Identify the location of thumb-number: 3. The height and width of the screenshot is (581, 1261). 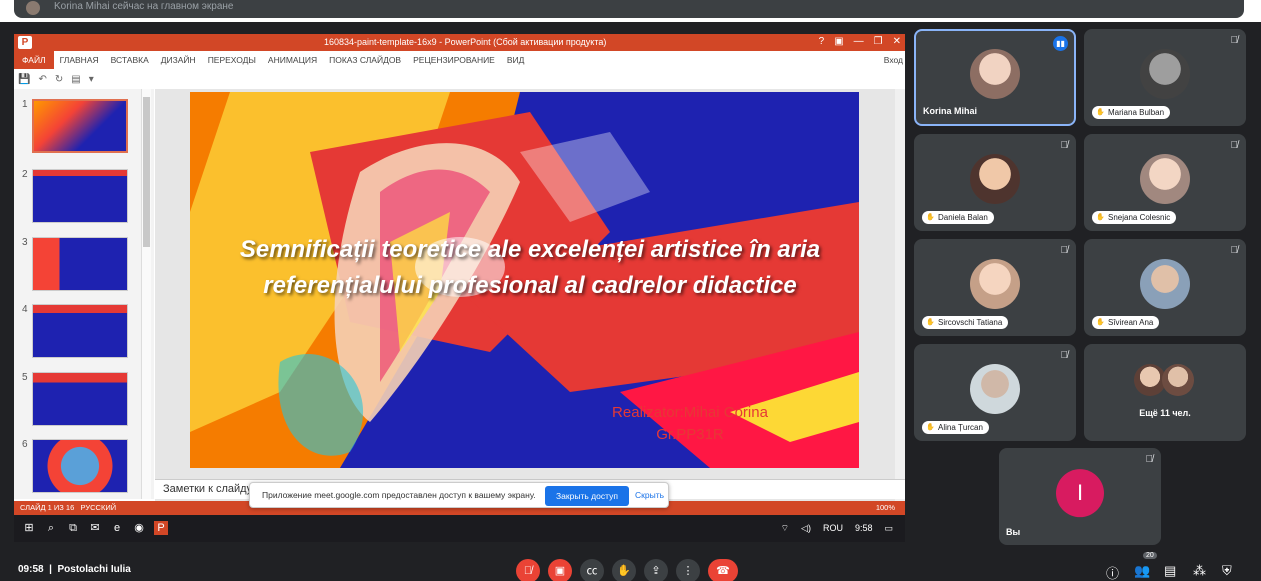
(25, 242).